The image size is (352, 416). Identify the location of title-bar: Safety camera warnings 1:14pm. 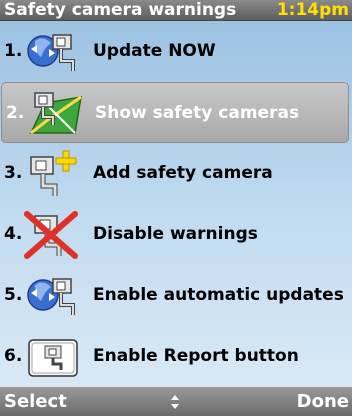
(176, 10).